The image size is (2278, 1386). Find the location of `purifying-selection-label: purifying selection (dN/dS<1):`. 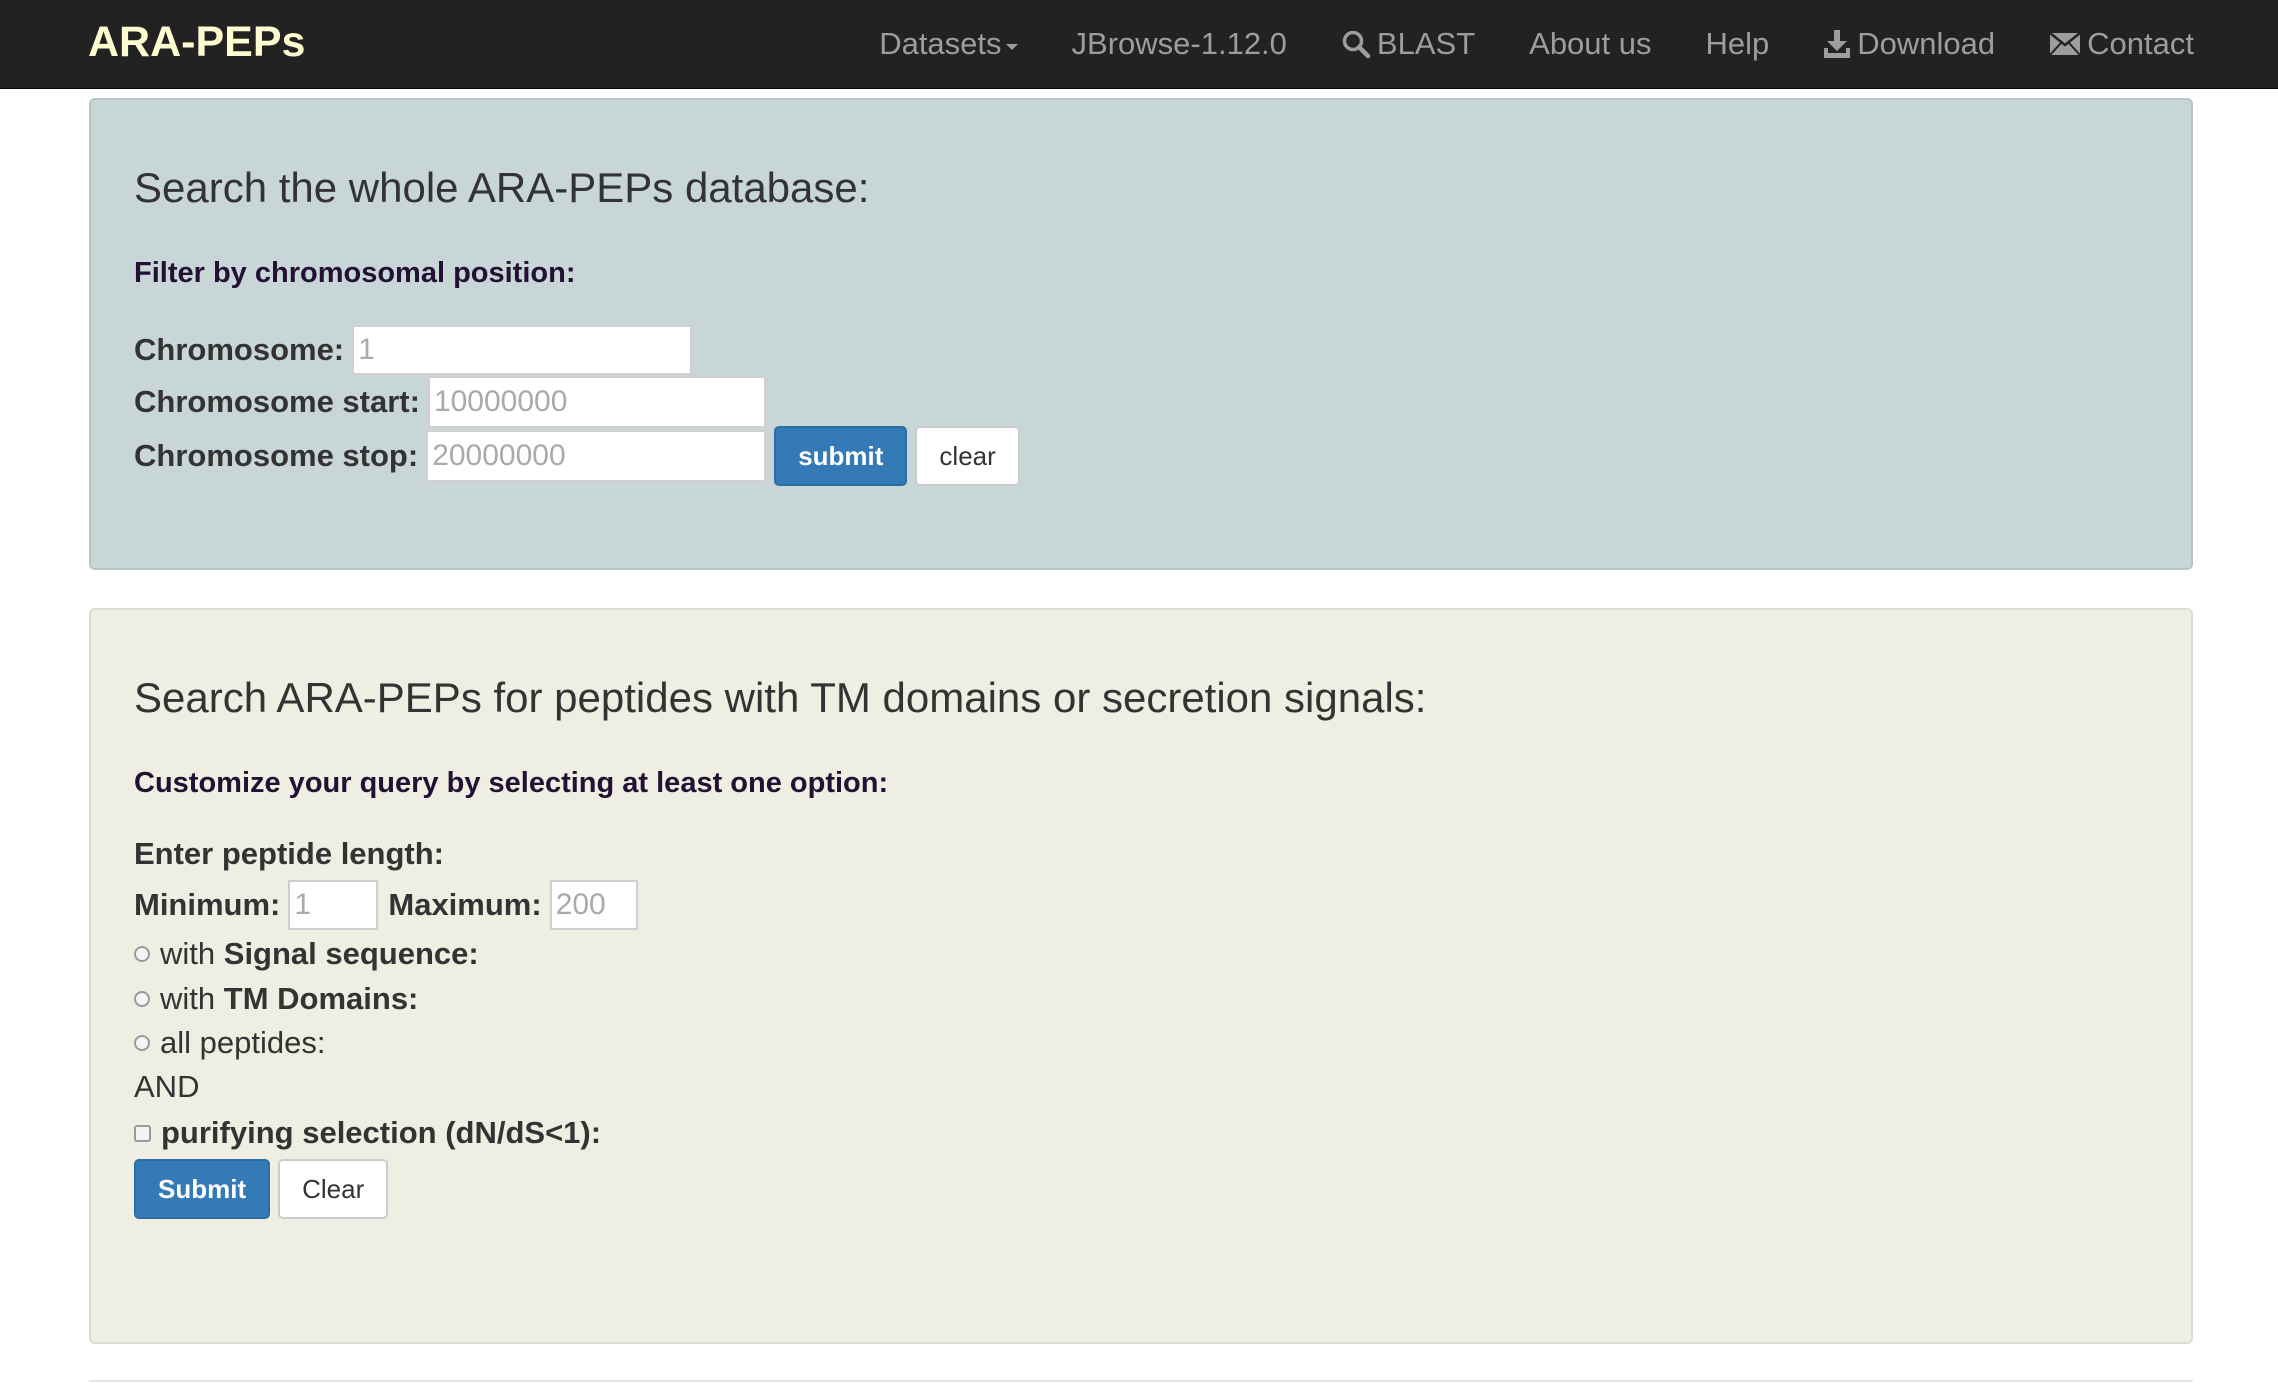

purifying-selection-label: purifying selection (dN/dS<1): is located at coordinates (381, 1132).